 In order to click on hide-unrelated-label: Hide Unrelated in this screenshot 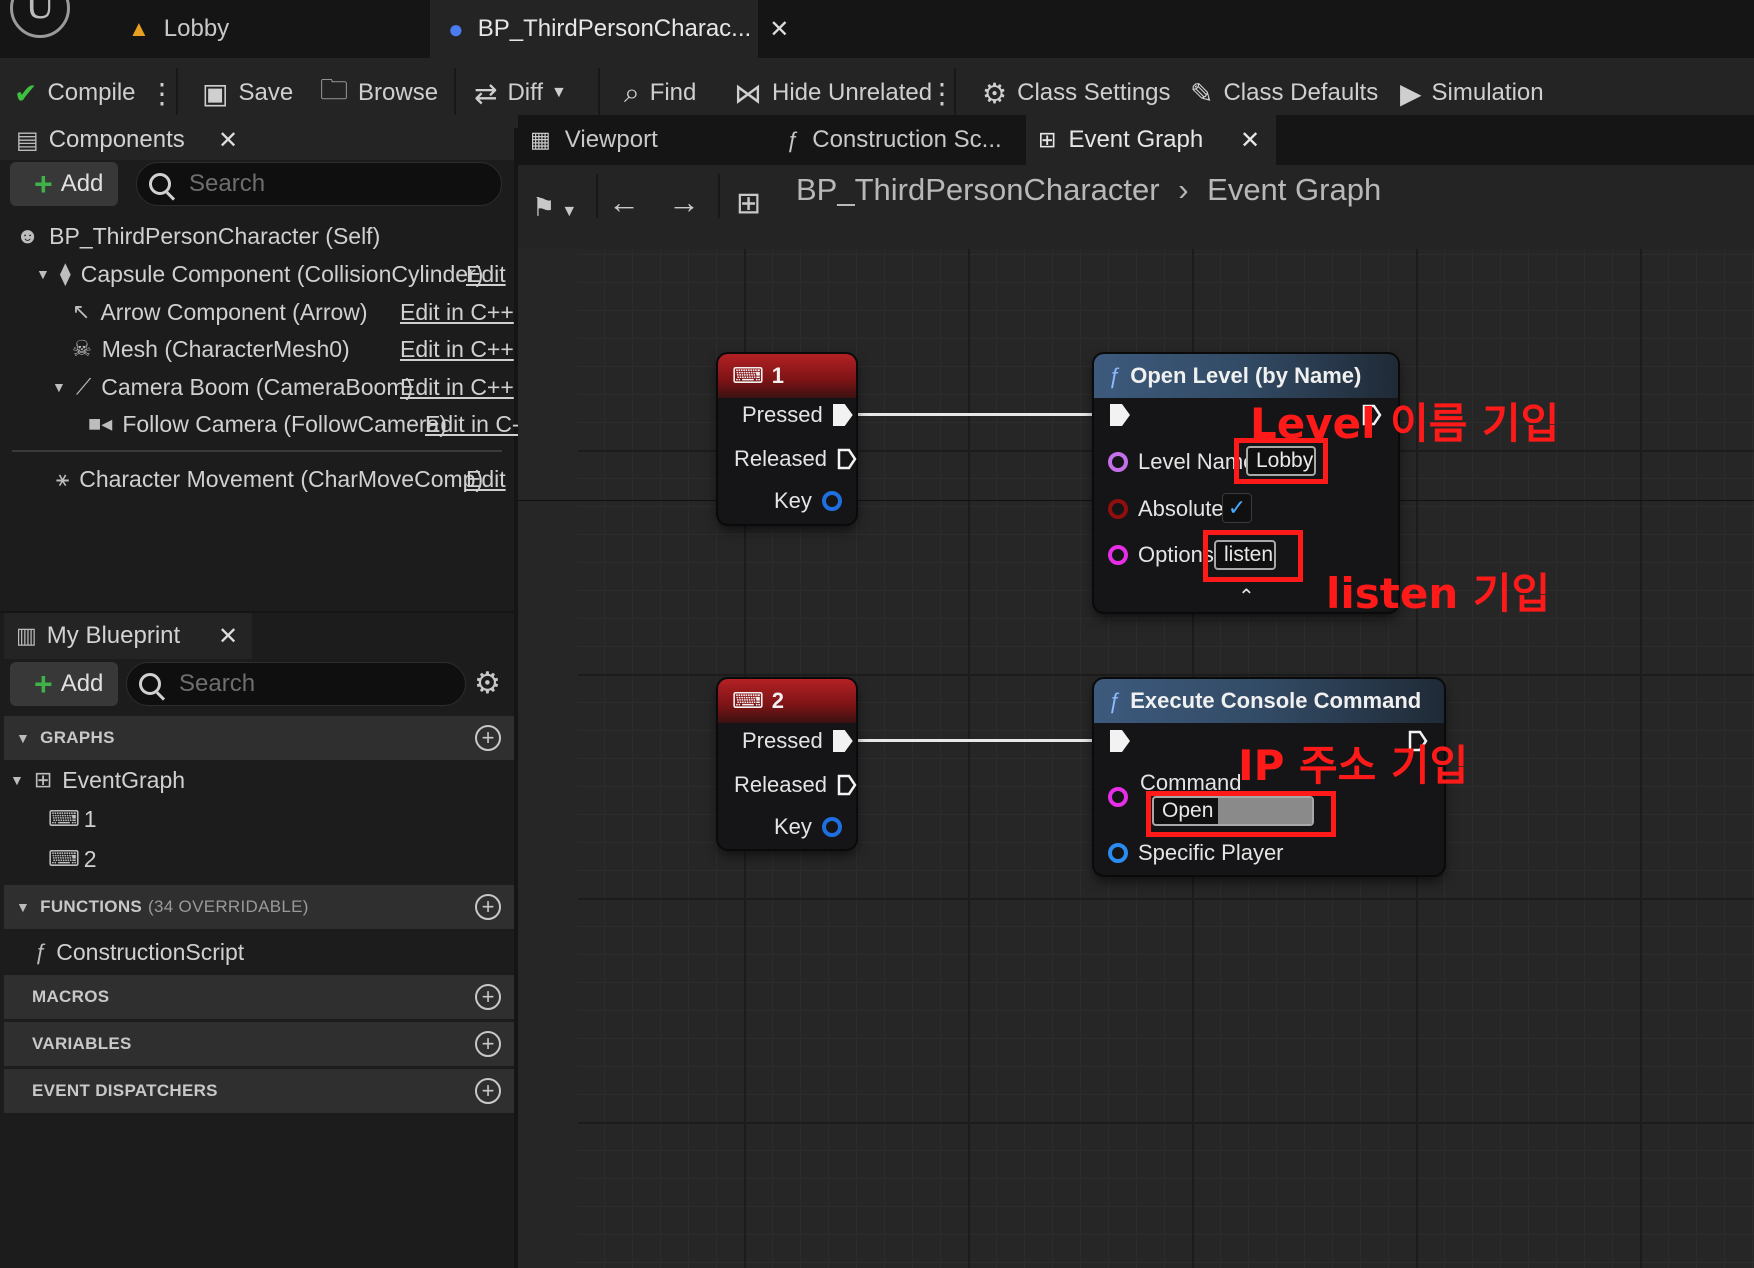, I will do `click(852, 92)`.